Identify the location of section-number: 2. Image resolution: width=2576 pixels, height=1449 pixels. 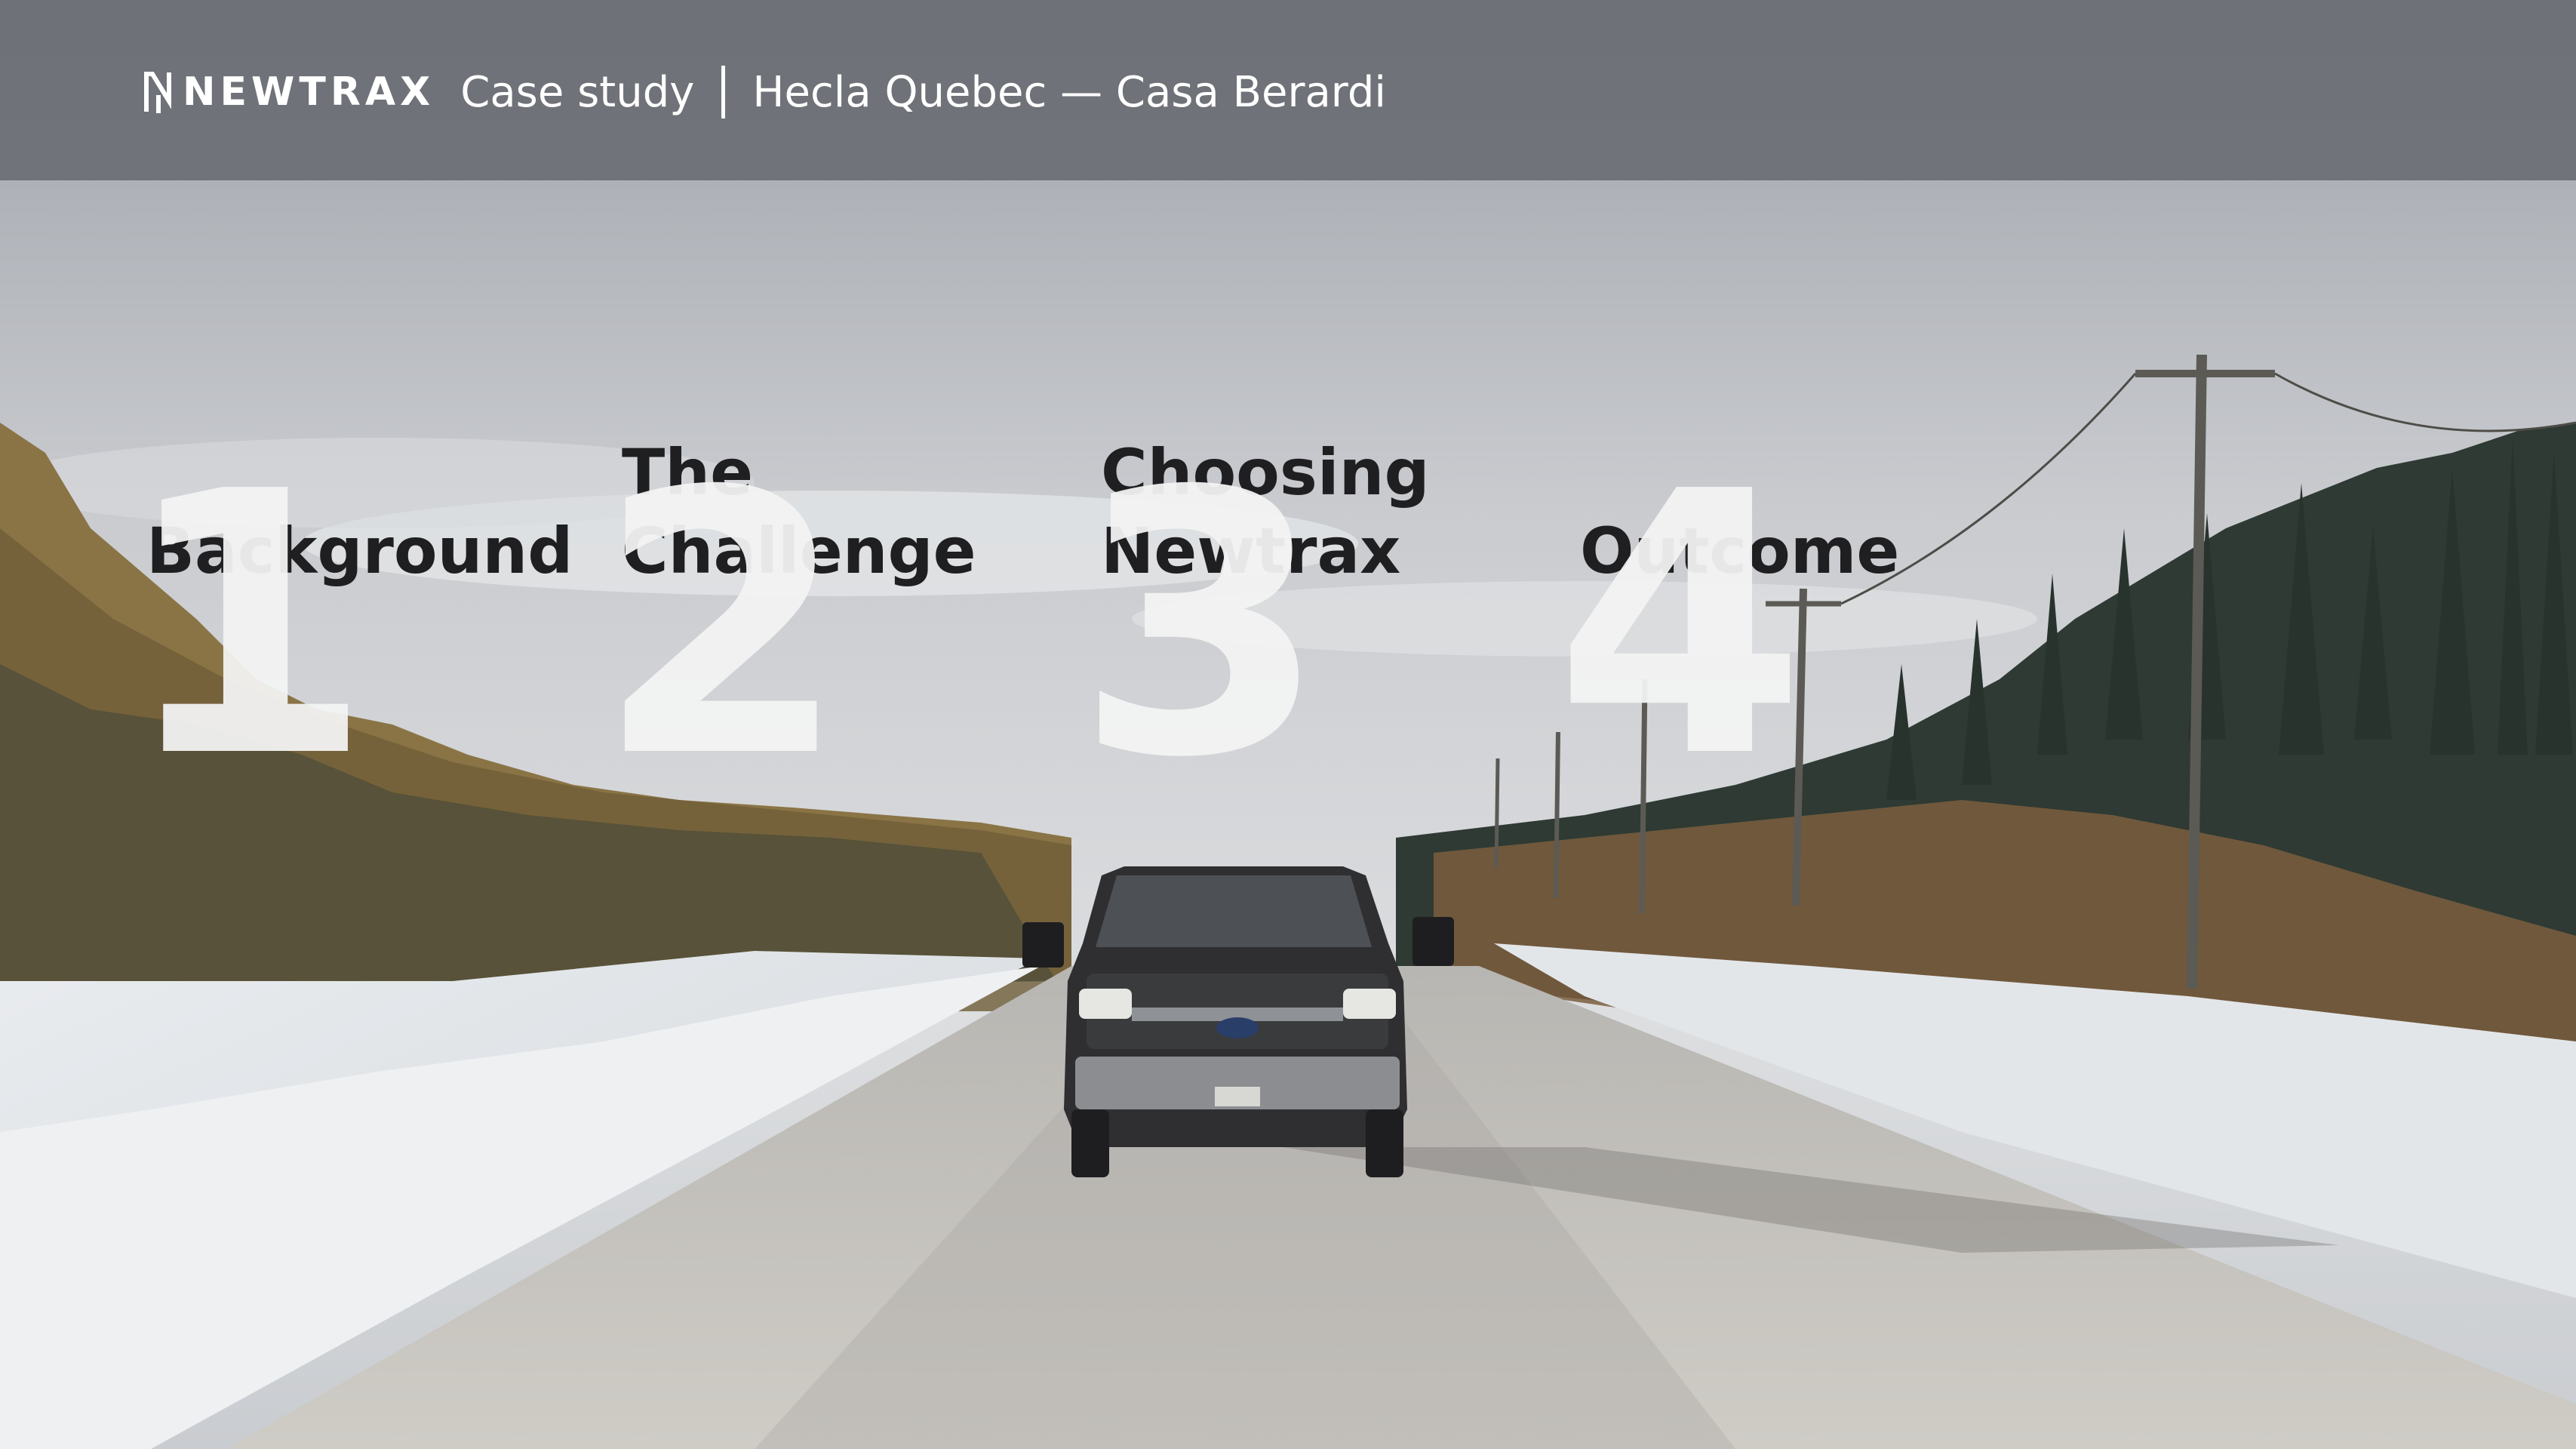
(722, 626).